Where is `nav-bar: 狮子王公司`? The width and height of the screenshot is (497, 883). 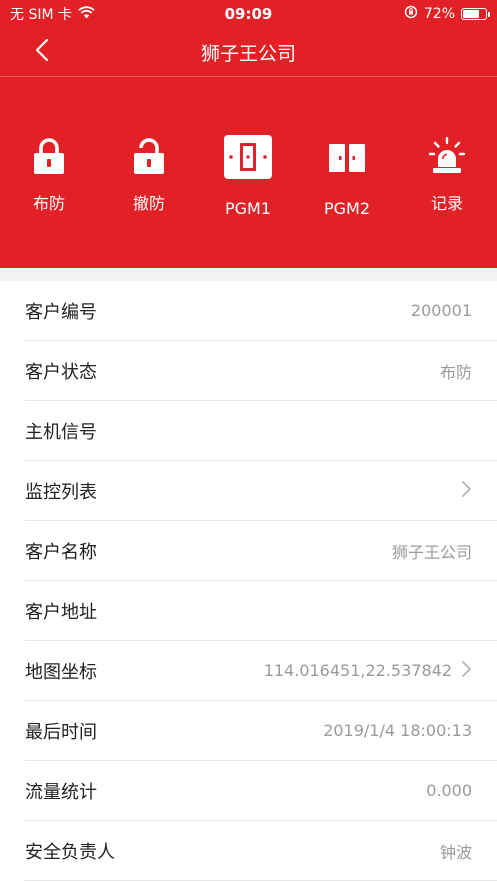 nav-bar: 狮子王公司 is located at coordinates (248, 52).